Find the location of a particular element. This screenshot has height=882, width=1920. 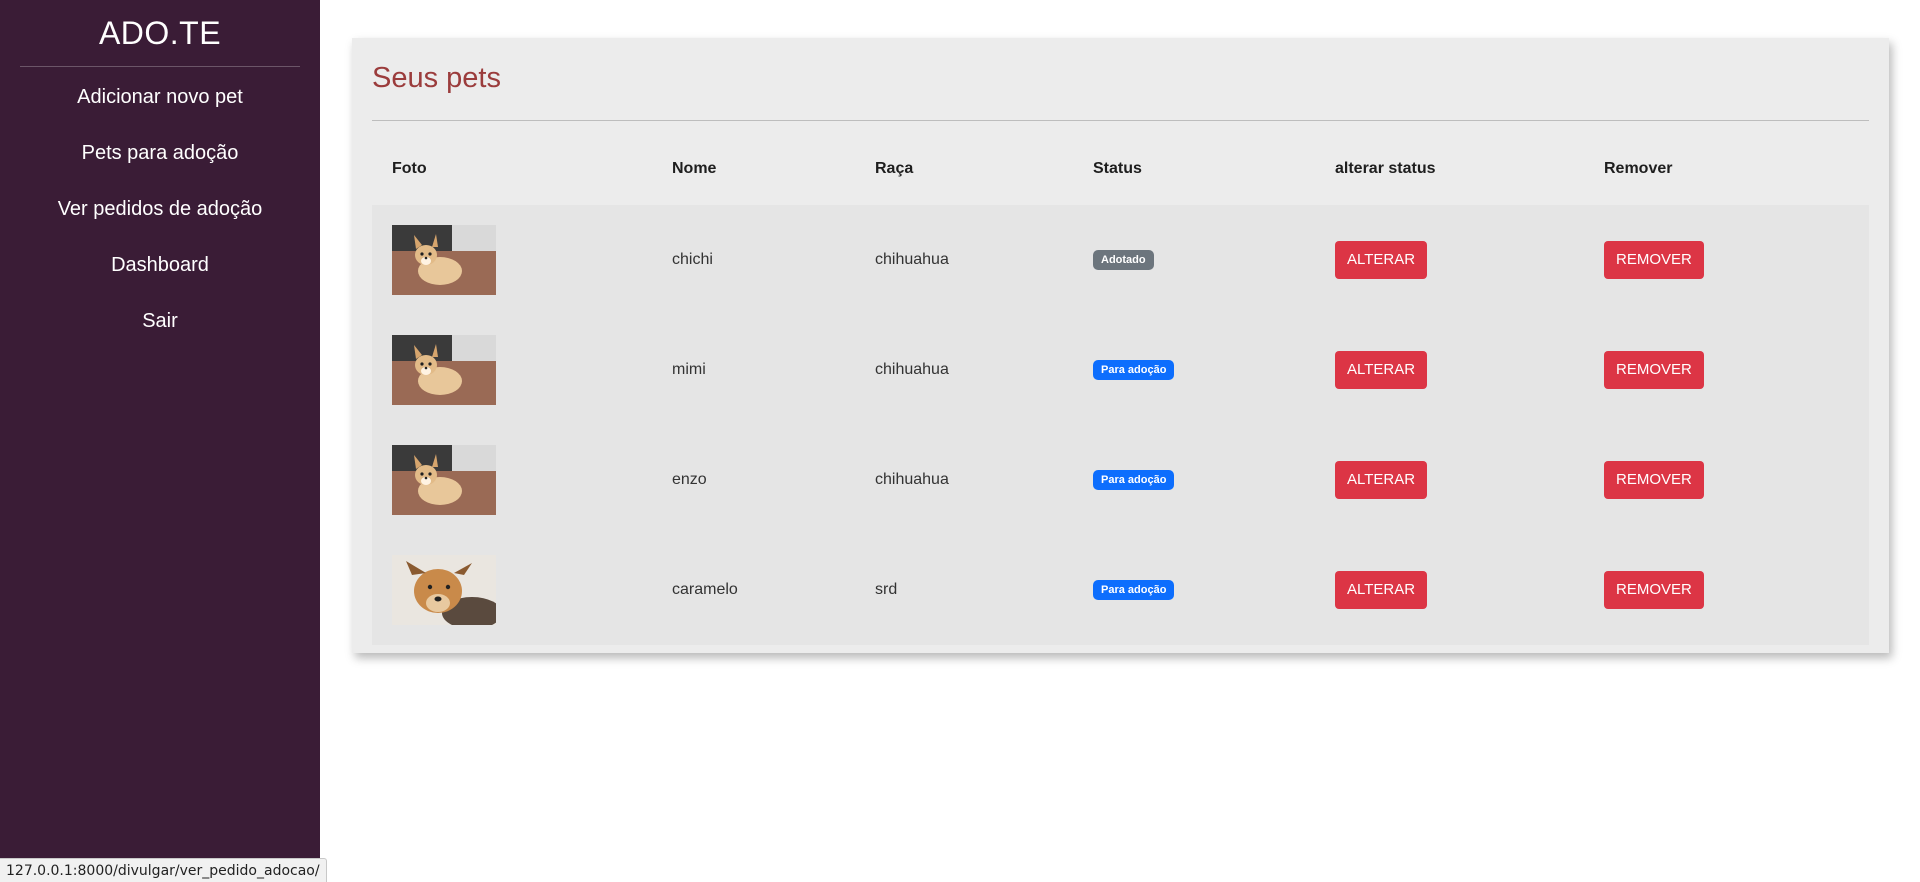

column-header-nome: Nome is located at coordinates (694, 168).